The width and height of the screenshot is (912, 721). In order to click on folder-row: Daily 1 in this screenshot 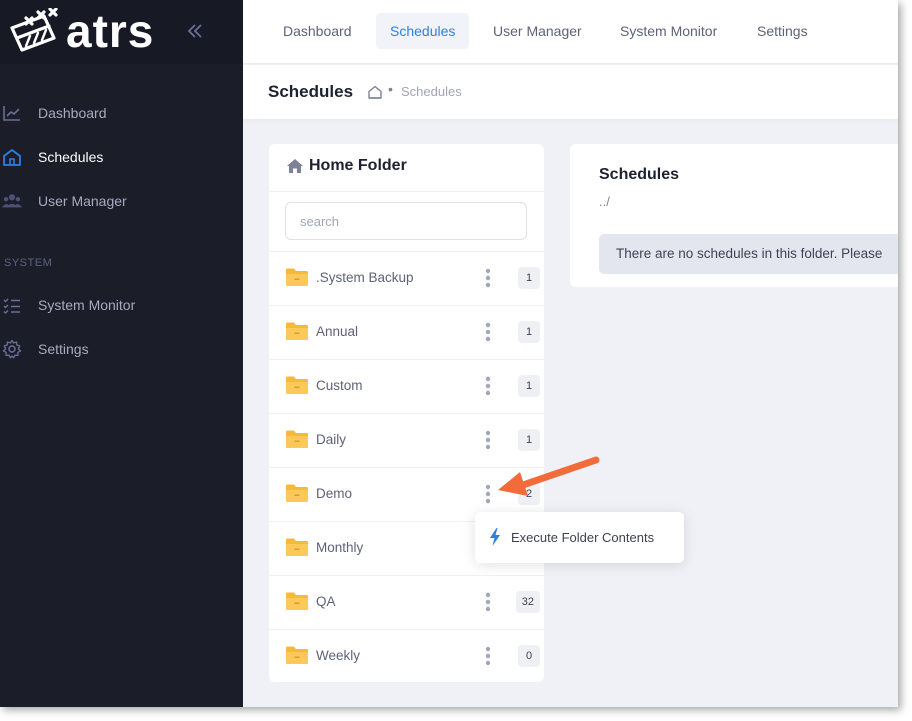, I will do `click(406, 441)`.